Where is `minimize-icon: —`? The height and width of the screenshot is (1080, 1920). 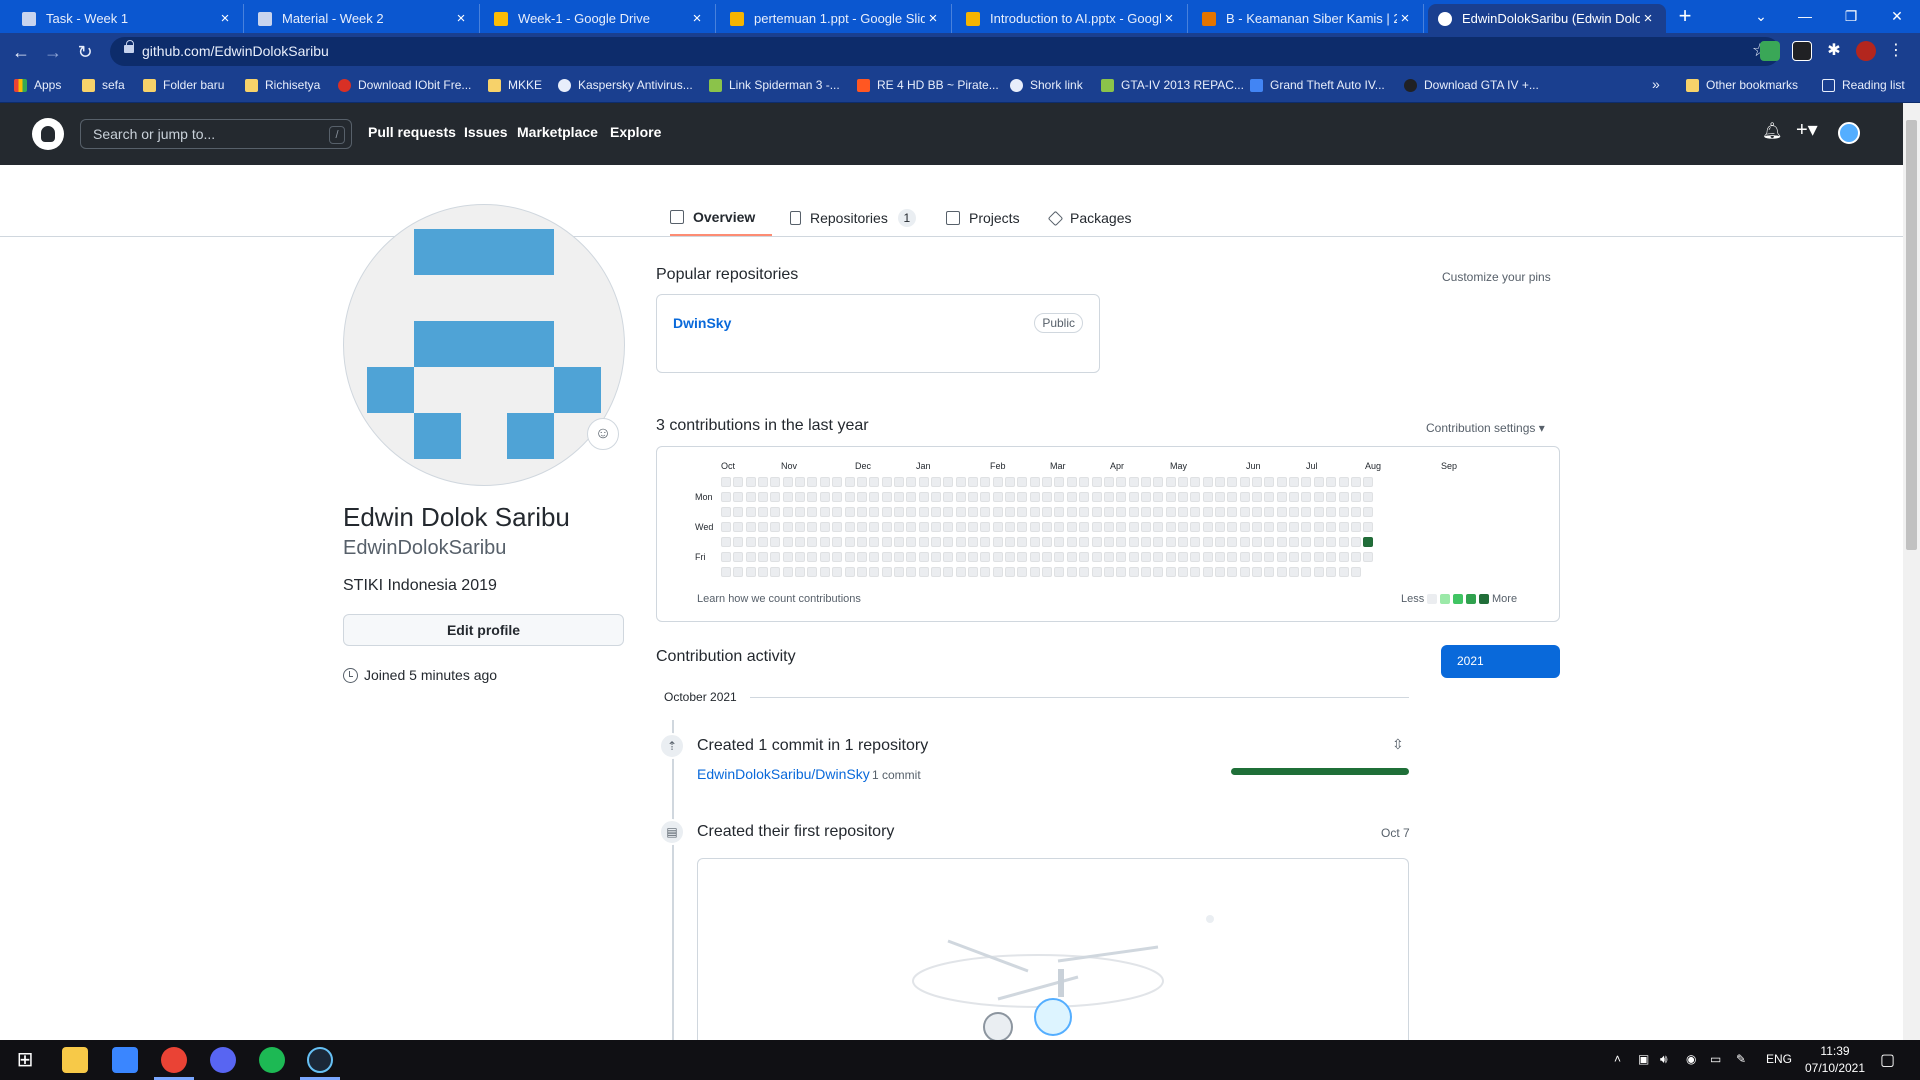 minimize-icon: — is located at coordinates (1805, 16).